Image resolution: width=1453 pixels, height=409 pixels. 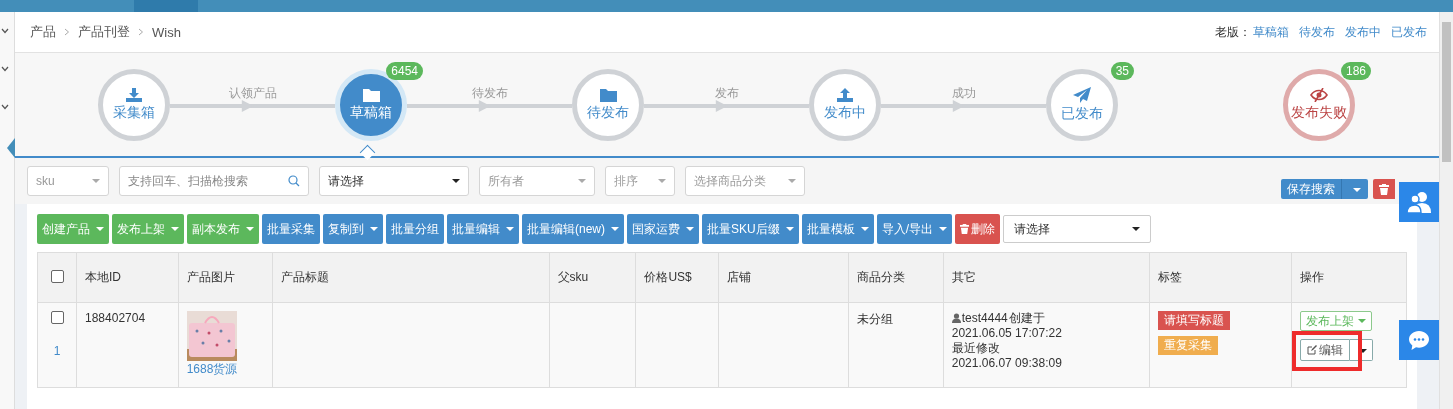 What do you see at coordinates (148, 229) in the screenshot?
I see `toolbar-button: 发布上架` at bounding box center [148, 229].